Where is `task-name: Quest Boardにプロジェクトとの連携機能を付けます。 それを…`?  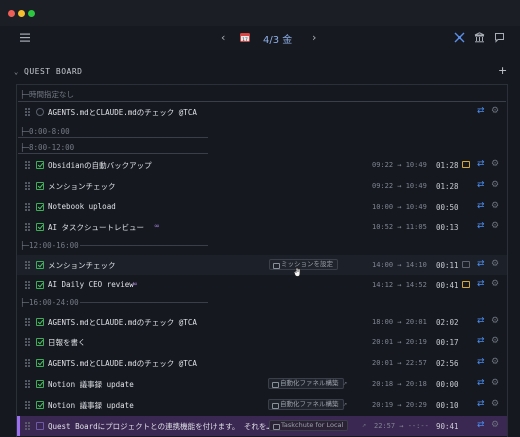
task-name: Quest Boardにプロジェクトとの連携機能を付けます。 それを… is located at coordinates (159, 426).